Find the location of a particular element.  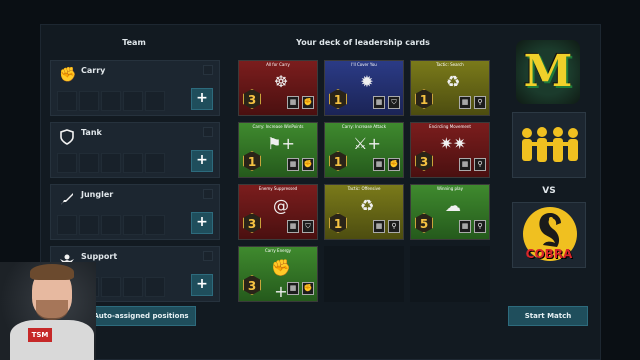

card-tactic-search: Tactic: Search ♻ 1 ▦ ⚲ is located at coordinates (450, 88).